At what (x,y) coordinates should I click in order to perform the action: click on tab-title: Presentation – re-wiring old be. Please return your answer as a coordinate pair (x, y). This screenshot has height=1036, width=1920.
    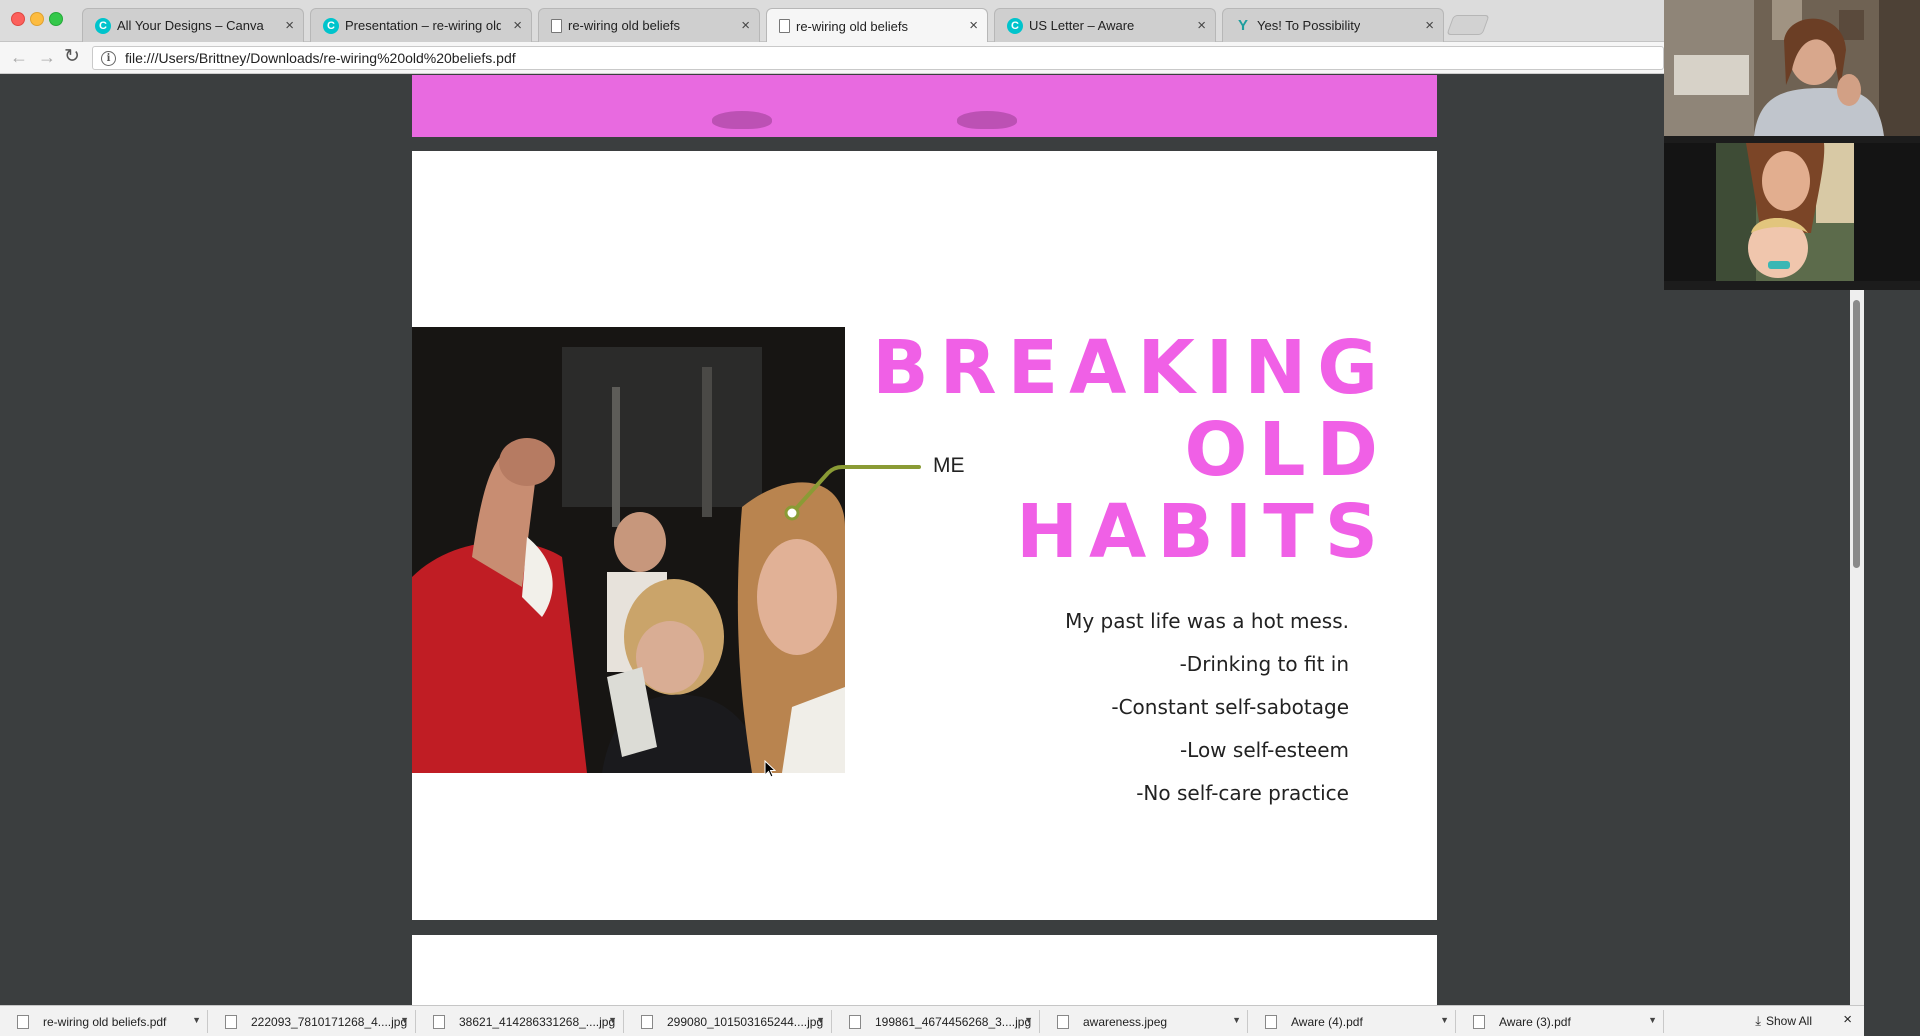
    Looking at the image, I should click on (423, 25).